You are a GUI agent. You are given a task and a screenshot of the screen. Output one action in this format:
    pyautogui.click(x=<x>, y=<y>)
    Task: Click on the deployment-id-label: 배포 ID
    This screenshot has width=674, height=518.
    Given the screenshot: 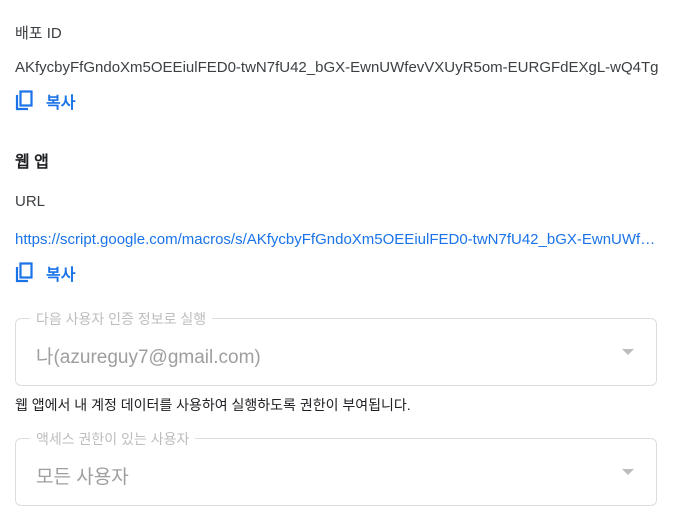 What is the action you would take?
    pyautogui.click(x=38, y=33)
    